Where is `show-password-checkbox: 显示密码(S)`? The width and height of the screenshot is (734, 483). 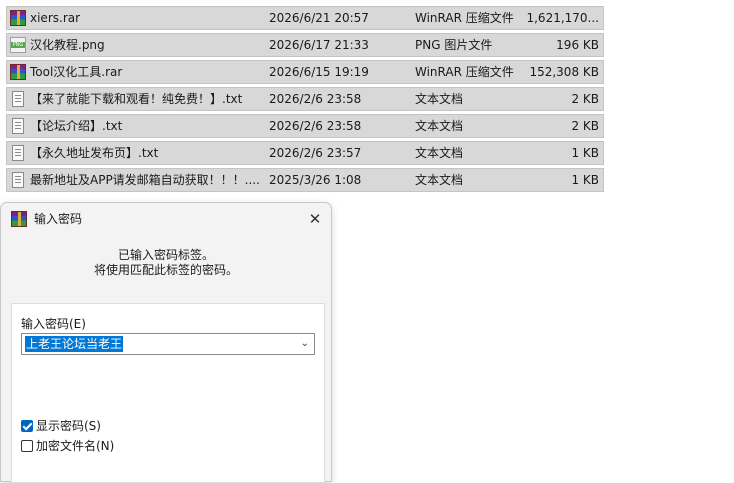 show-password-checkbox: 显示密码(S) is located at coordinates (61, 426).